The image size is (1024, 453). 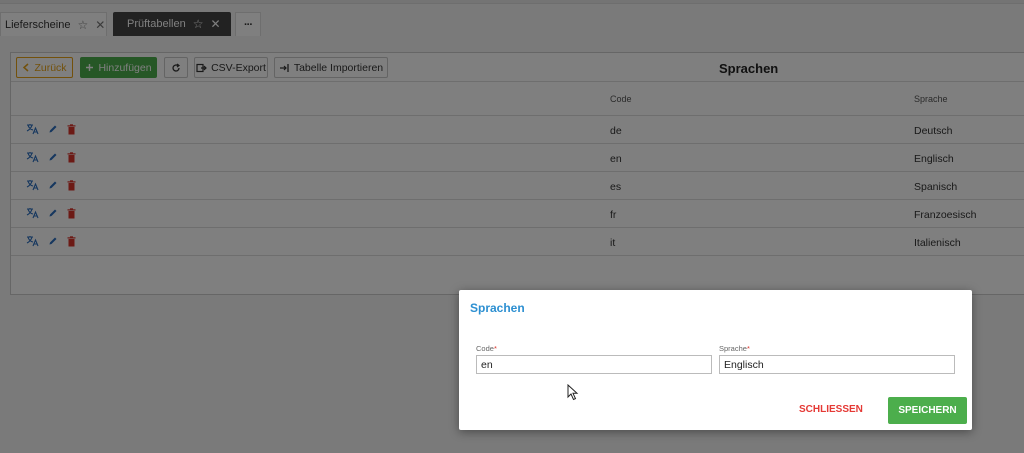 I want to click on code-field-label: Code*, so click(x=594, y=348).